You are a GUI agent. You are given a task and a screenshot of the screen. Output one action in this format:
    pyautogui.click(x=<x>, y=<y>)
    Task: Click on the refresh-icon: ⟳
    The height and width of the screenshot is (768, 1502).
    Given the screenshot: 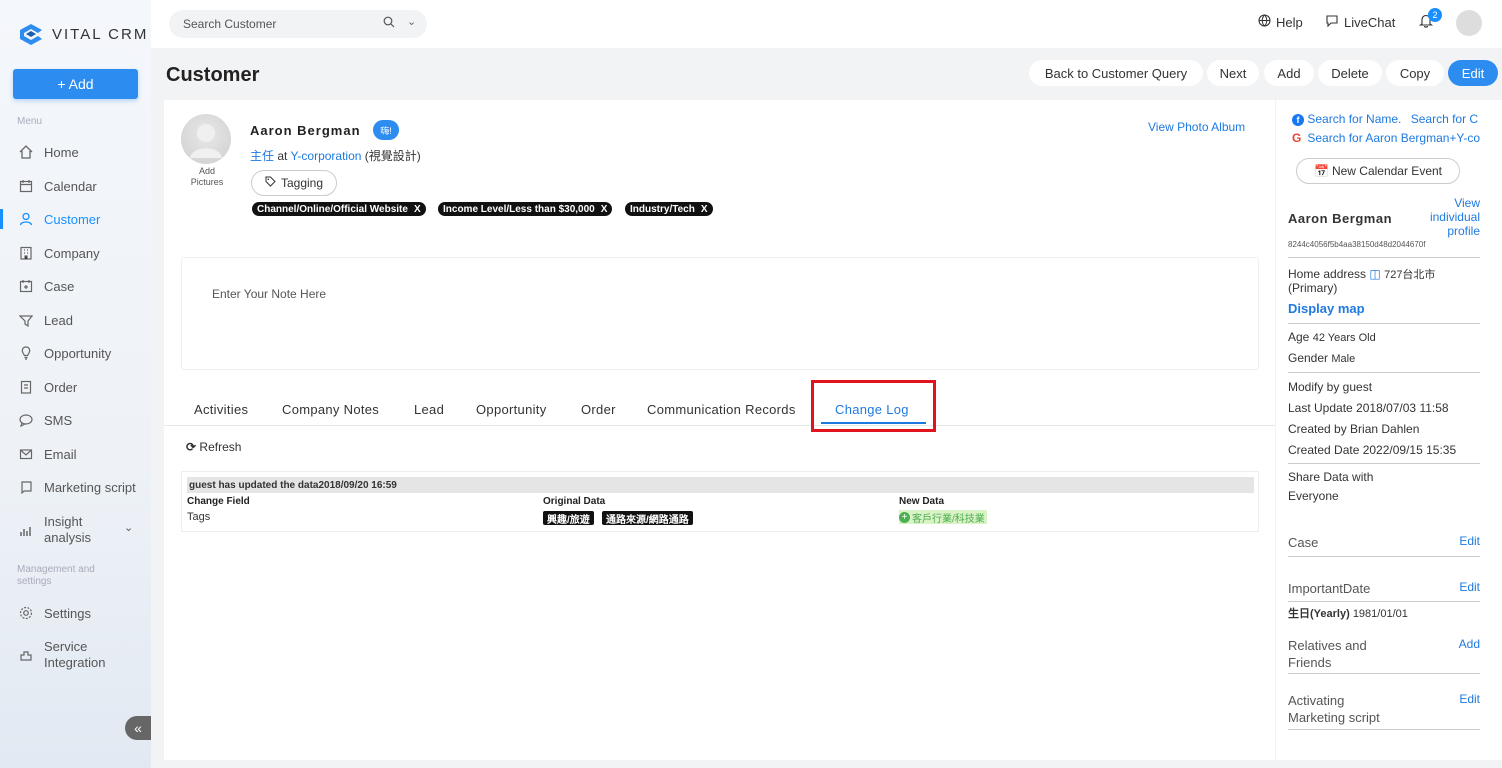 What is the action you would take?
    pyautogui.click(x=191, y=447)
    